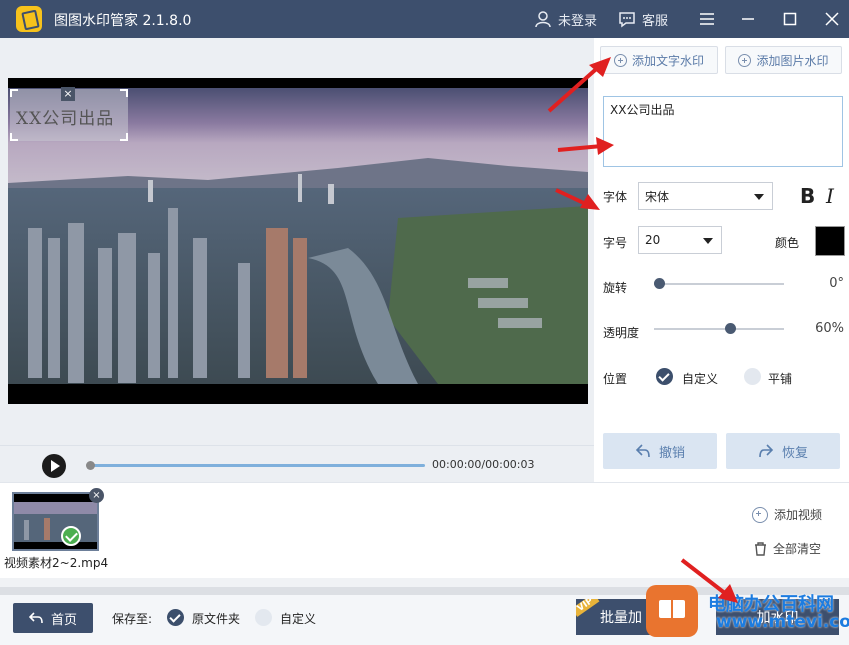  I want to click on size-label: 字号, so click(615, 243).